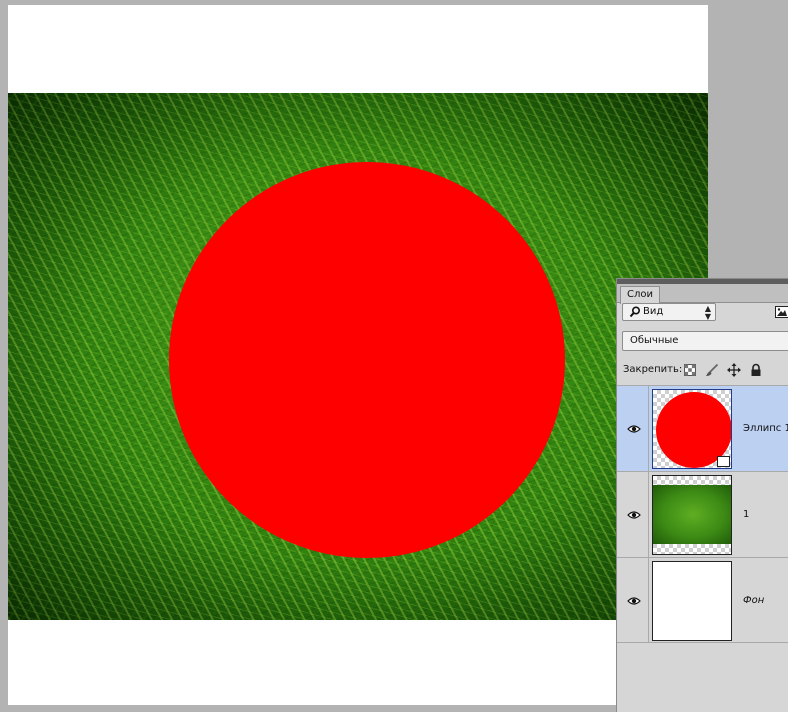 The height and width of the screenshot is (712, 788). Describe the element at coordinates (753, 601) in the screenshot. I see `layer-name: Фон` at that location.